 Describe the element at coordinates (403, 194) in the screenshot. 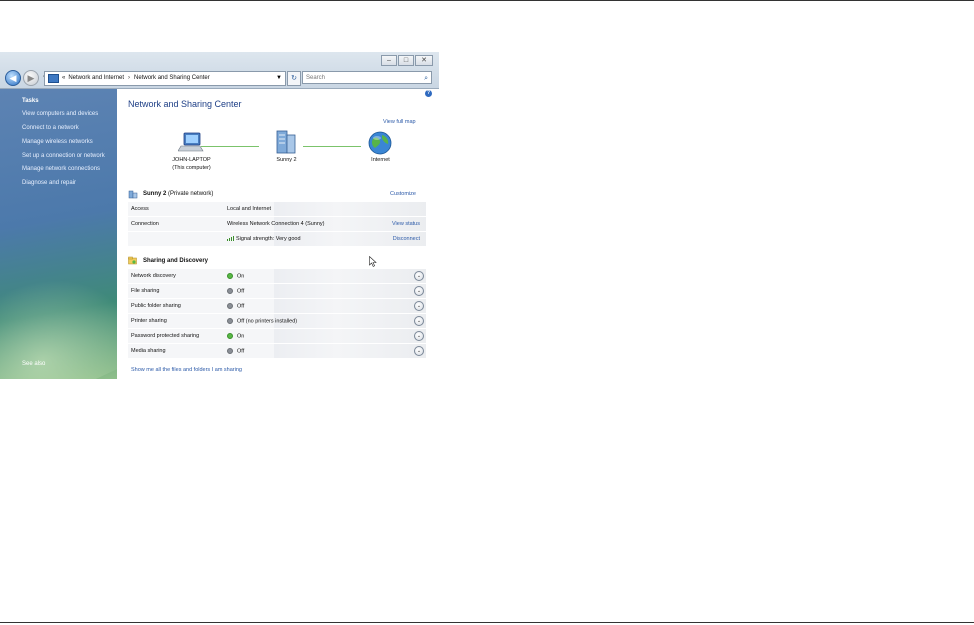

I see `customize-link: Customize` at that location.